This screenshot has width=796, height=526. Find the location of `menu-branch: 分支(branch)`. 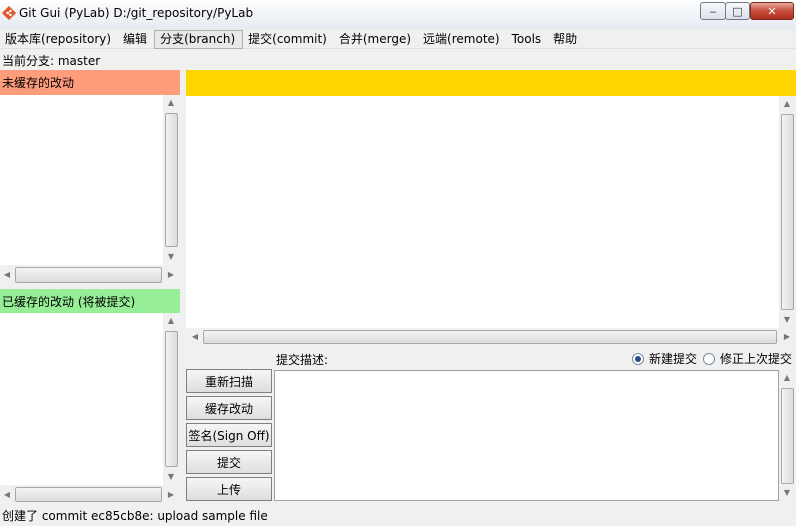

menu-branch: 分支(branch) is located at coordinates (199, 39).